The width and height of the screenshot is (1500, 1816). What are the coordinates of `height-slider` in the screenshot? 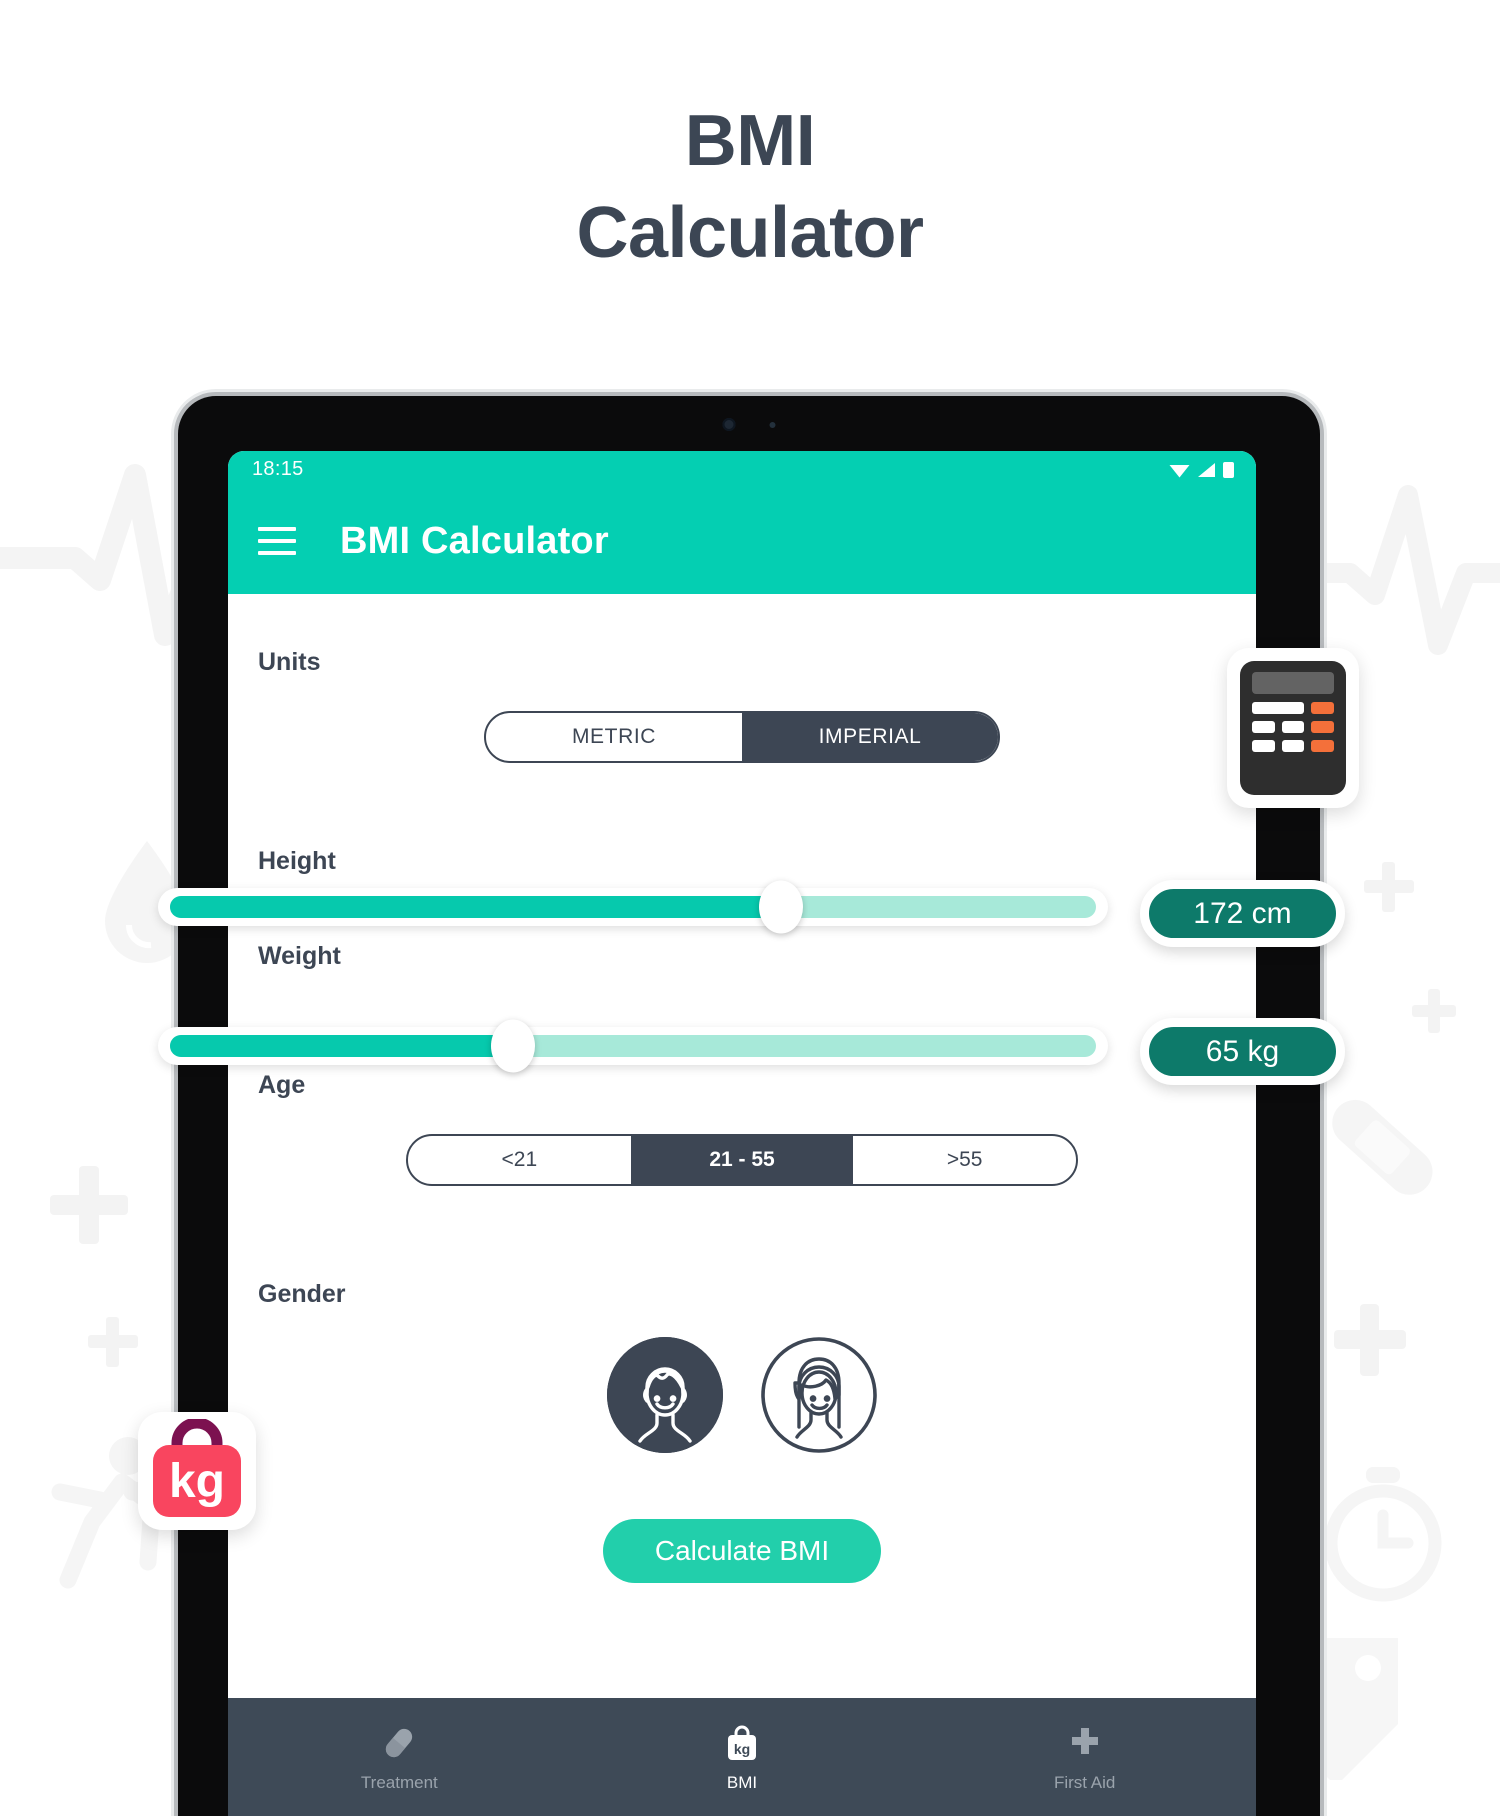 It's located at (633, 907).